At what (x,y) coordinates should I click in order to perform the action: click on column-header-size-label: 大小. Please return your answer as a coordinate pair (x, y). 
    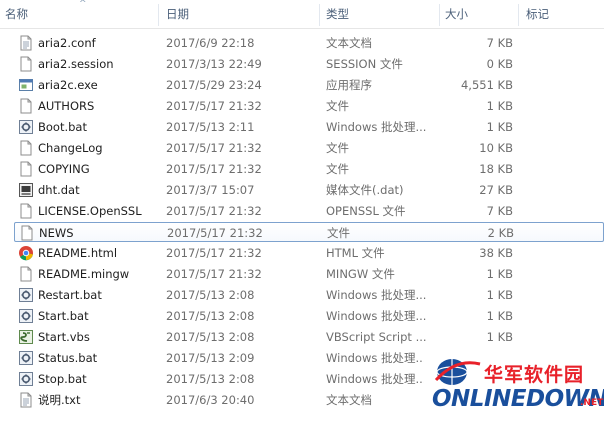
    Looking at the image, I should click on (456, 14).